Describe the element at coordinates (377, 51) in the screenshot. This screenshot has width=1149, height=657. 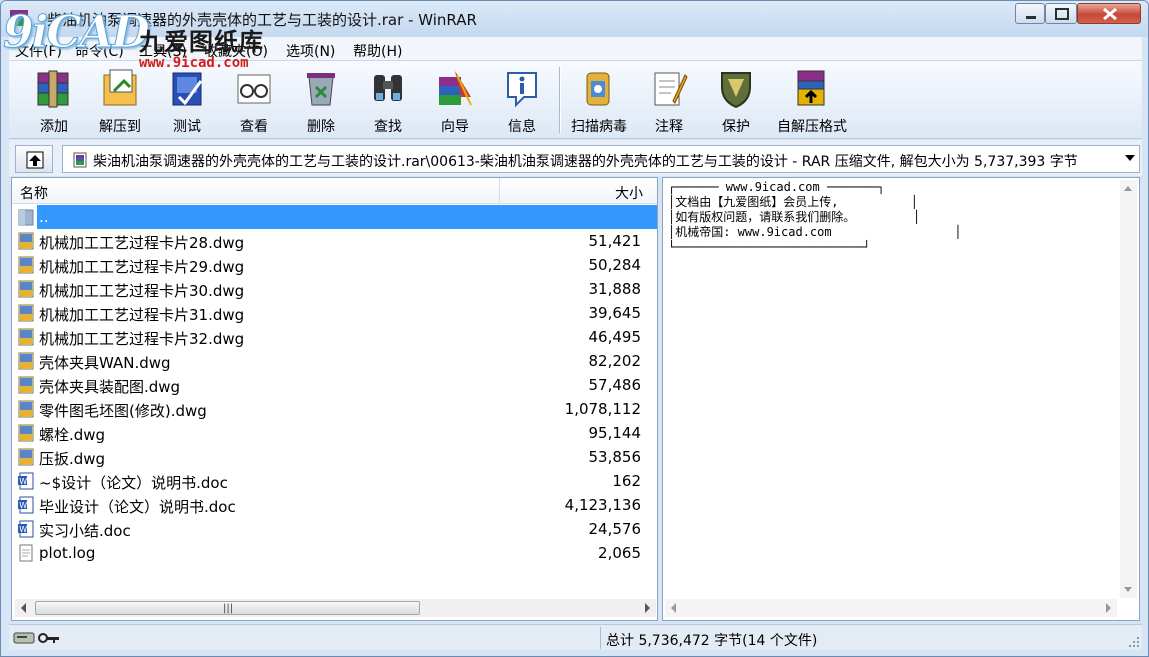
I see `menu-help: 帮助(H)` at that location.